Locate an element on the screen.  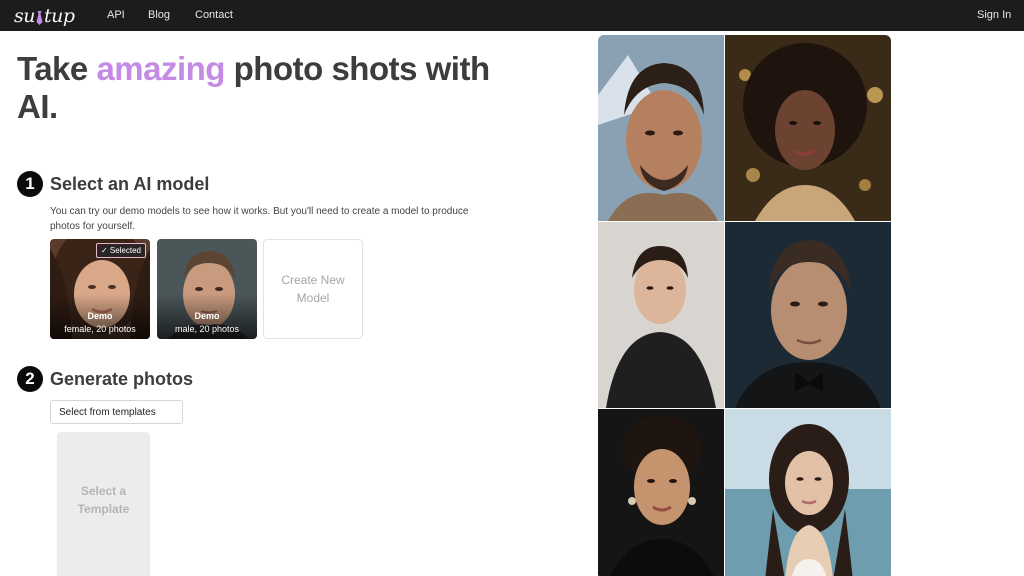
model-meta: male, 20 photos is located at coordinates (207, 329).